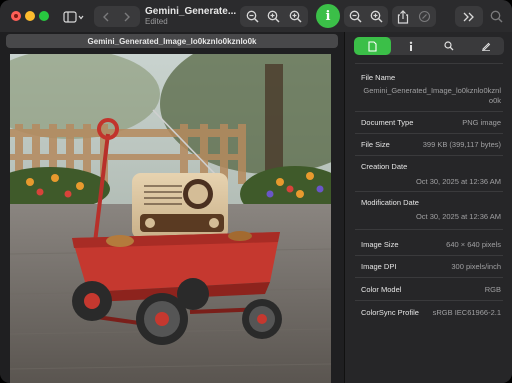 This screenshot has width=512, height=383. I want to click on info-icon, so click(410, 46).